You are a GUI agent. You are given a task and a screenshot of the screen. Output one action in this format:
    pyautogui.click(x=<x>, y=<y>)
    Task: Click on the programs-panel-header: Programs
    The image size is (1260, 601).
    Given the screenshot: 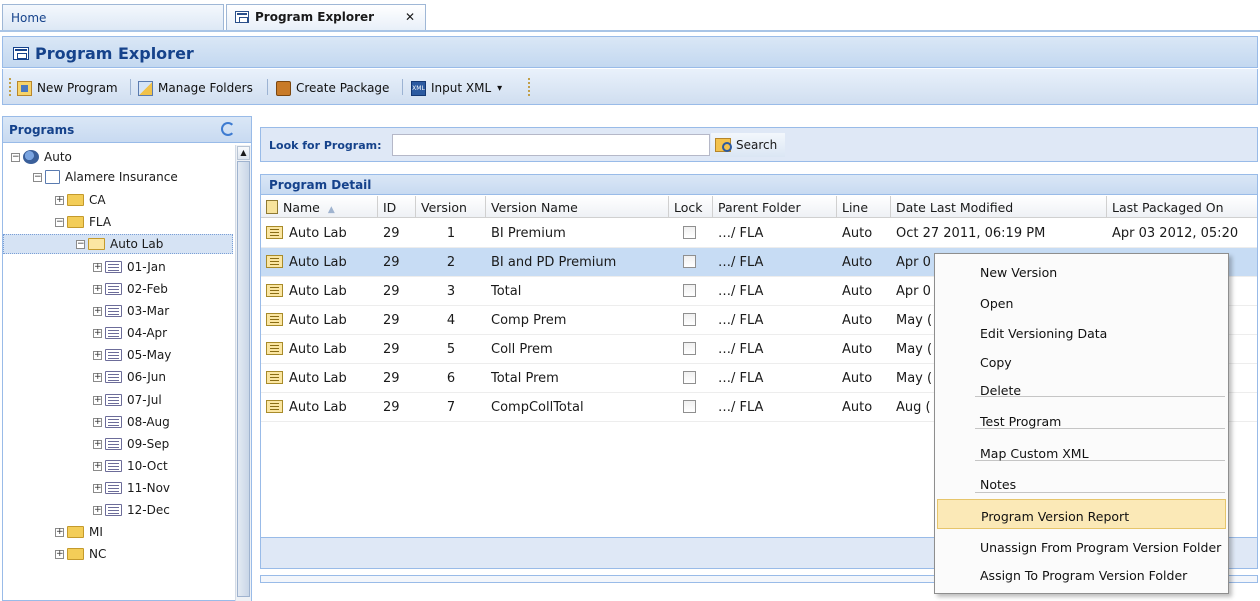 What is the action you would take?
    pyautogui.click(x=127, y=130)
    